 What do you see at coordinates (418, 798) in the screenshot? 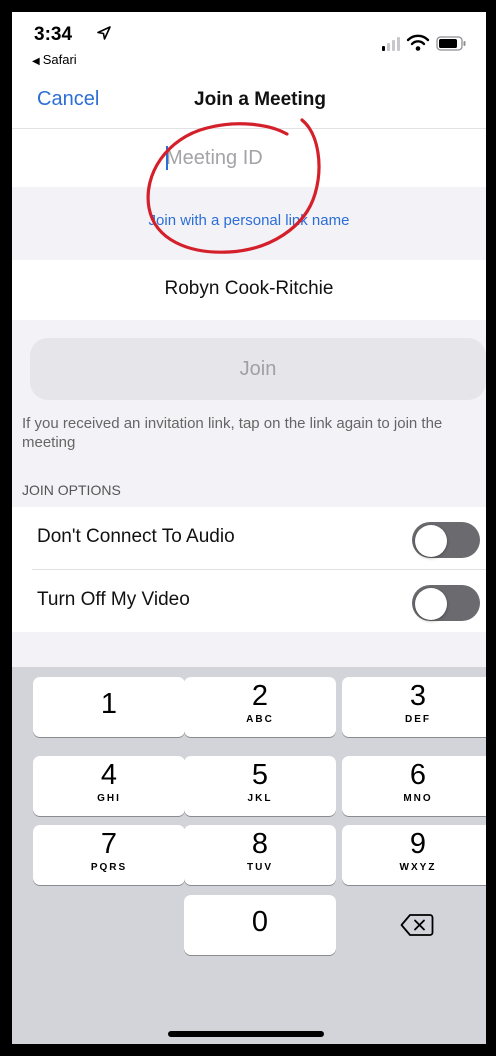
I see `key-letters: MNO` at bounding box center [418, 798].